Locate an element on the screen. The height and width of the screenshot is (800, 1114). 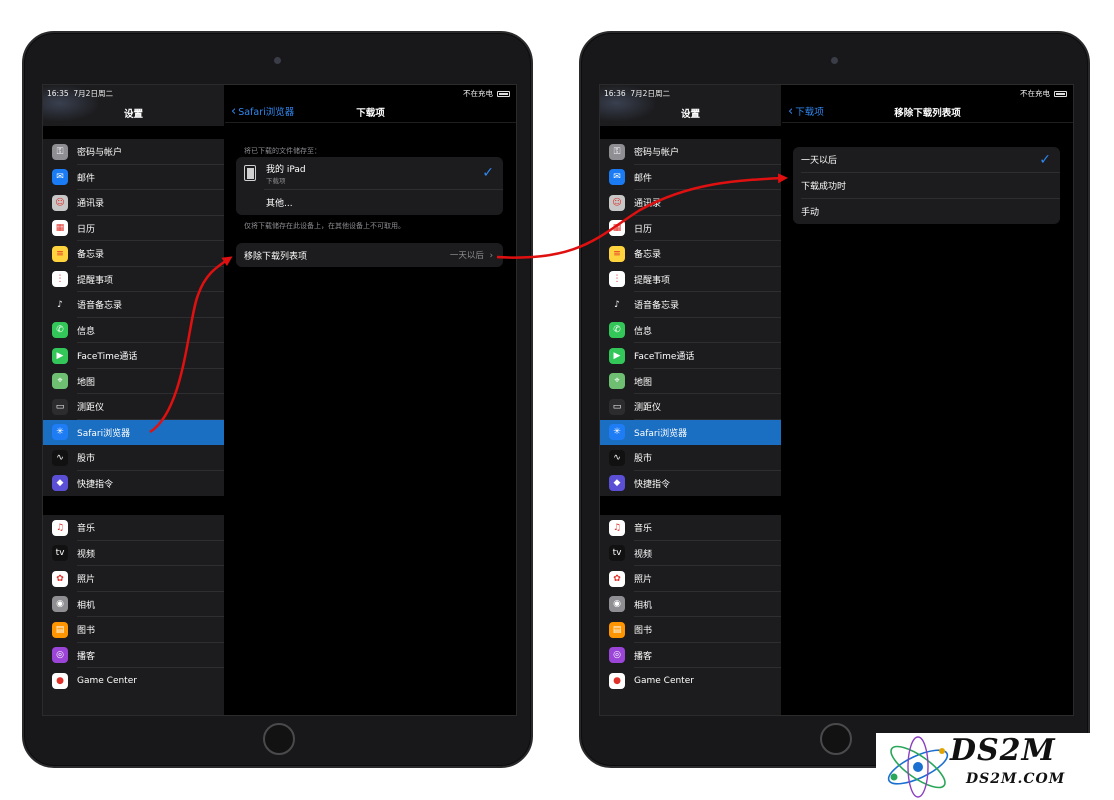
measure-icon: ▭ is located at coordinates (617, 406).